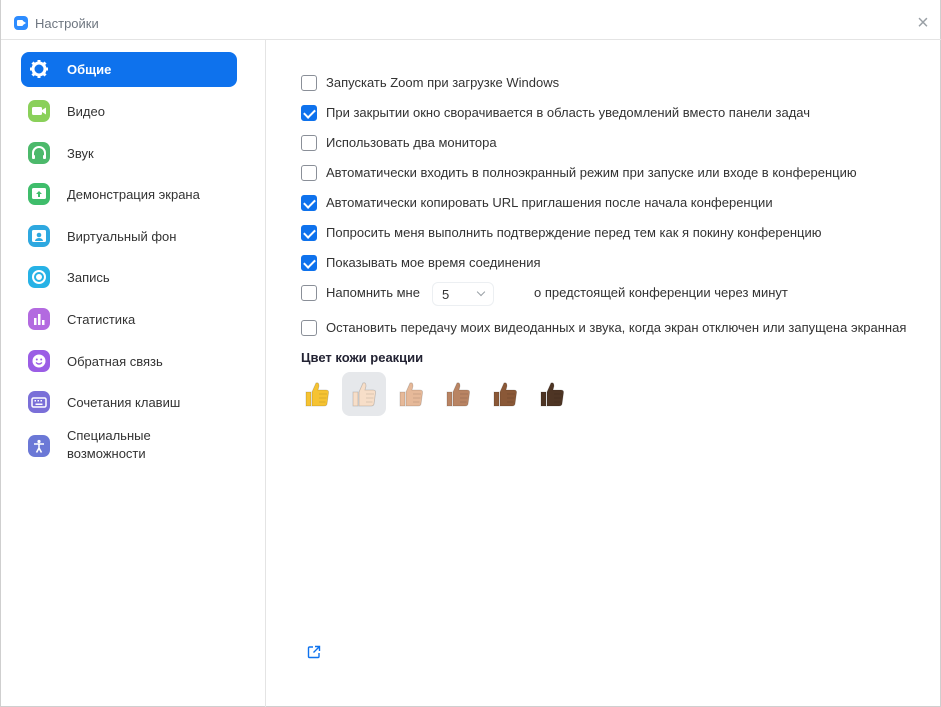 The height and width of the screenshot is (707, 941). I want to click on chevron-down-icon, so click(481, 292).